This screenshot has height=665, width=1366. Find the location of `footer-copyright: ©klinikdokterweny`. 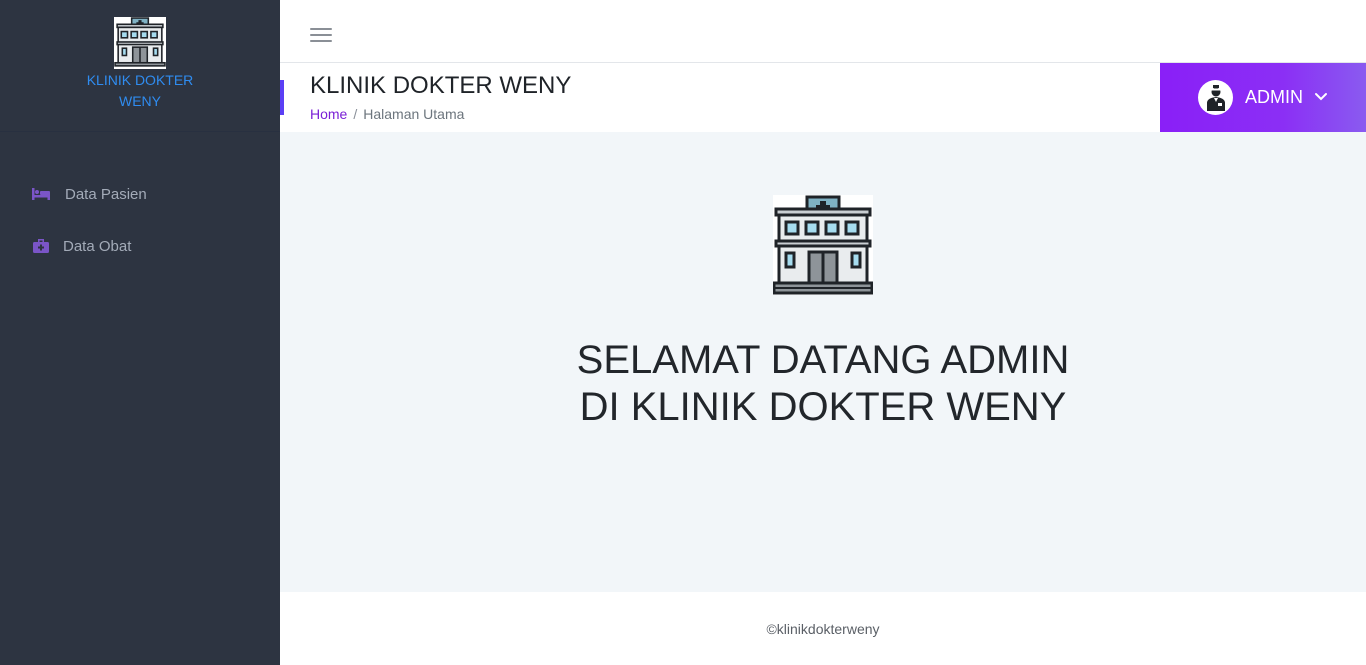

footer-copyright: ©klinikdokterweny is located at coordinates (823, 629).